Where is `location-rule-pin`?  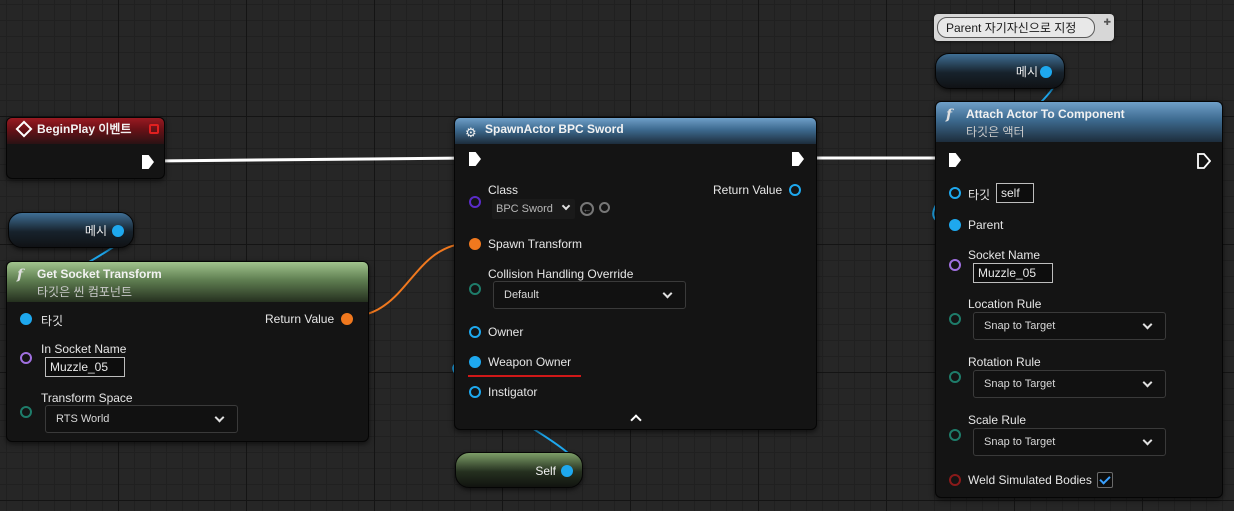
location-rule-pin is located at coordinates (955, 319).